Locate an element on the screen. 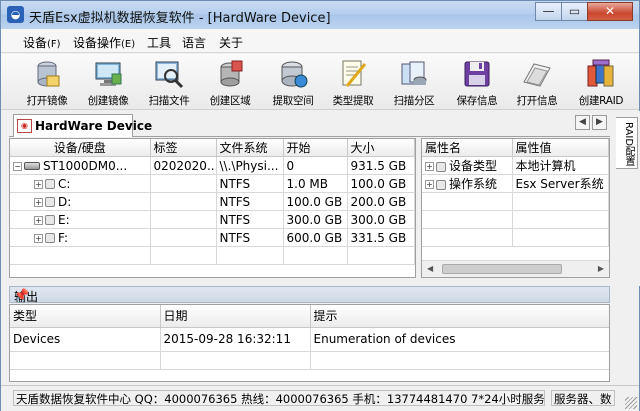  table-row: + E: NTFS 300.0 GB 300.0 GB is located at coordinates (212, 219).